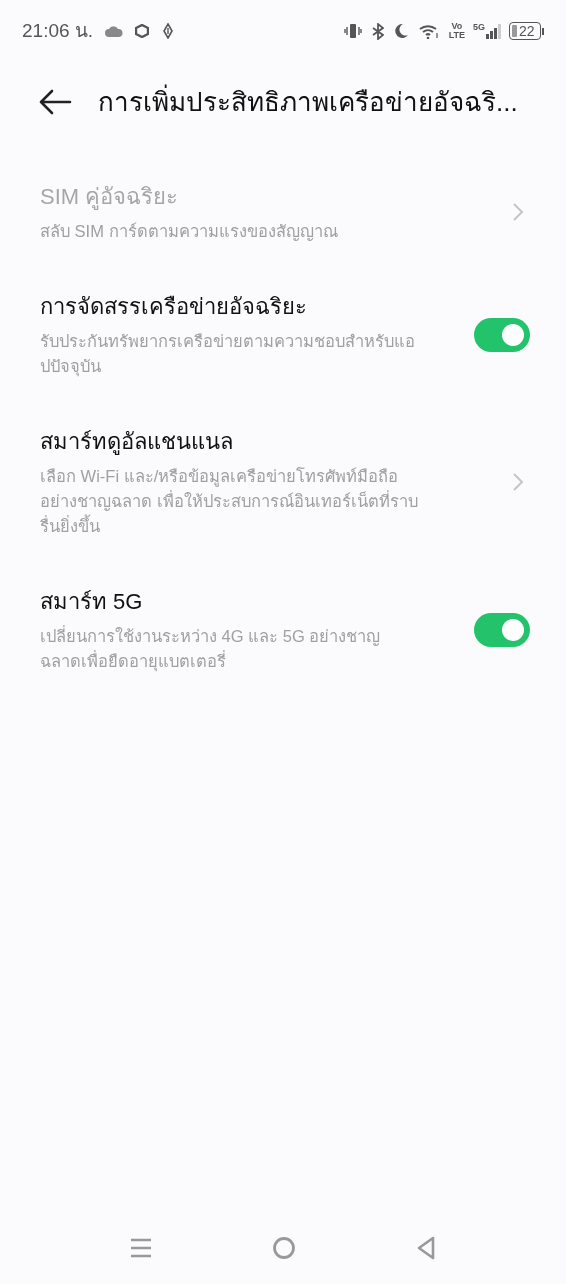 This screenshot has height=1284, width=566. Describe the element at coordinates (58, 30) in the screenshot. I see `status-time: 21:06 น.` at that location.